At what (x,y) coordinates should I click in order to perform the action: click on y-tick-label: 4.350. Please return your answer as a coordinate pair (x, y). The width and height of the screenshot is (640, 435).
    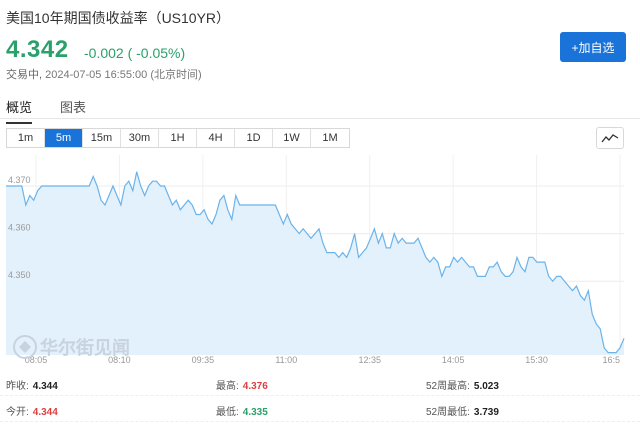
    Looking at the image, I should click on (19, 275).